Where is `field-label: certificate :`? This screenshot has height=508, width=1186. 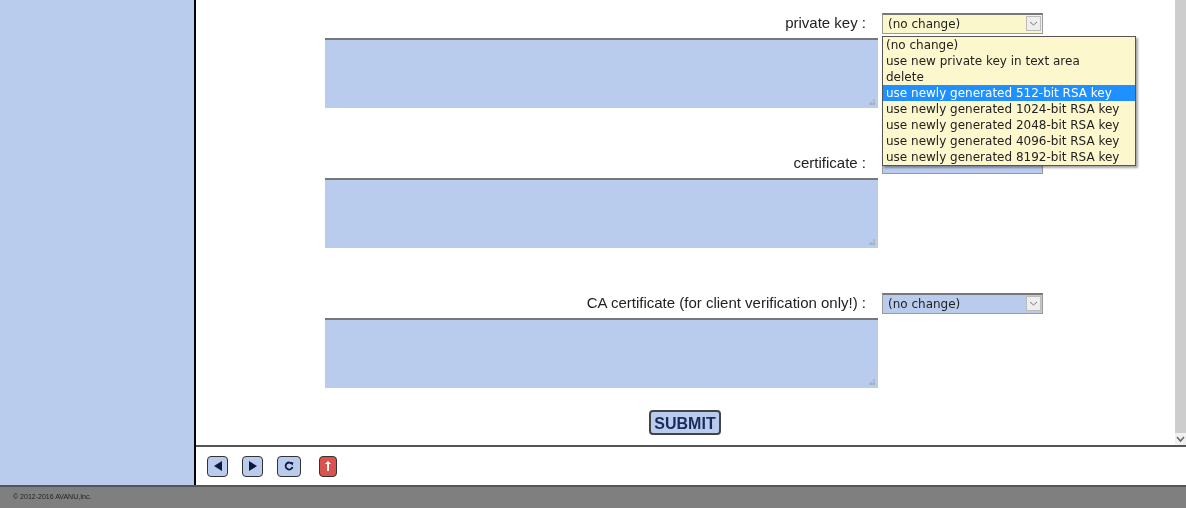
field-label: certificate : is located at coordinates (829, 163).